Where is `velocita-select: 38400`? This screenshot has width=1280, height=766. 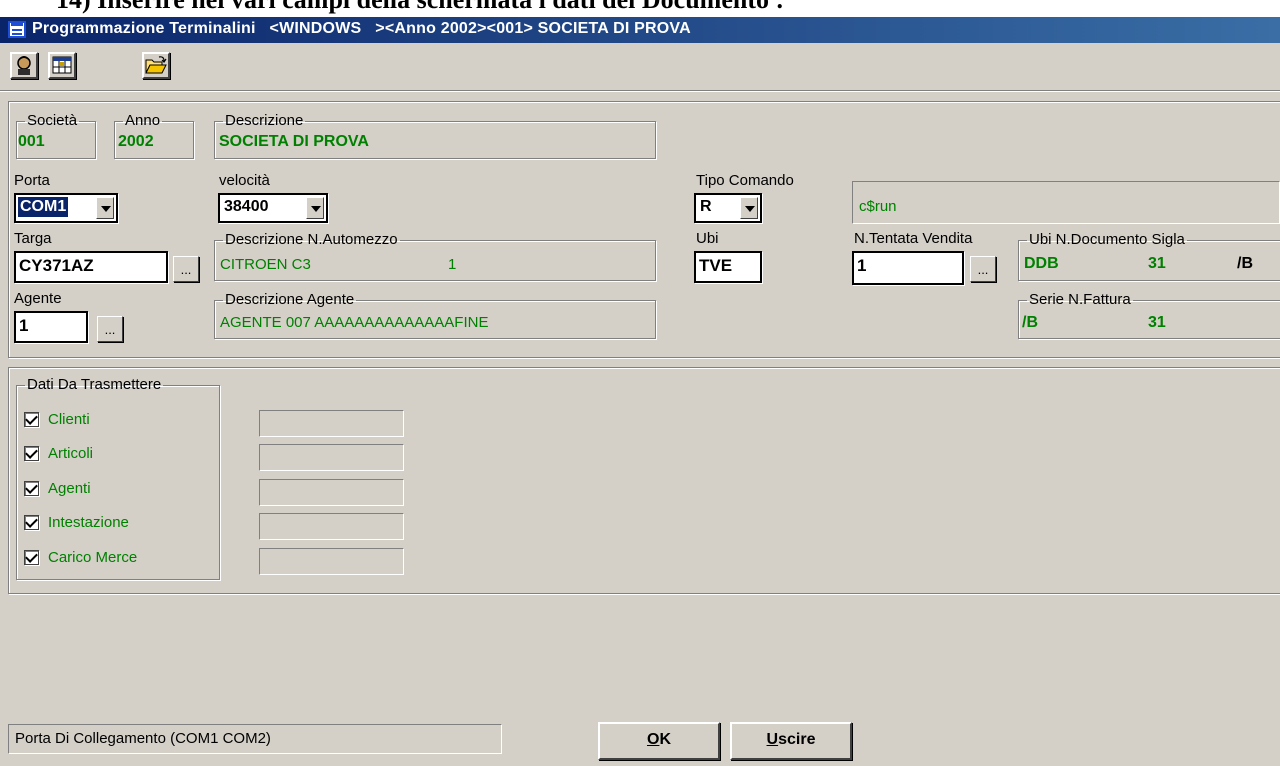 velocita-select: 38400 is located at coordinates (273, 208).